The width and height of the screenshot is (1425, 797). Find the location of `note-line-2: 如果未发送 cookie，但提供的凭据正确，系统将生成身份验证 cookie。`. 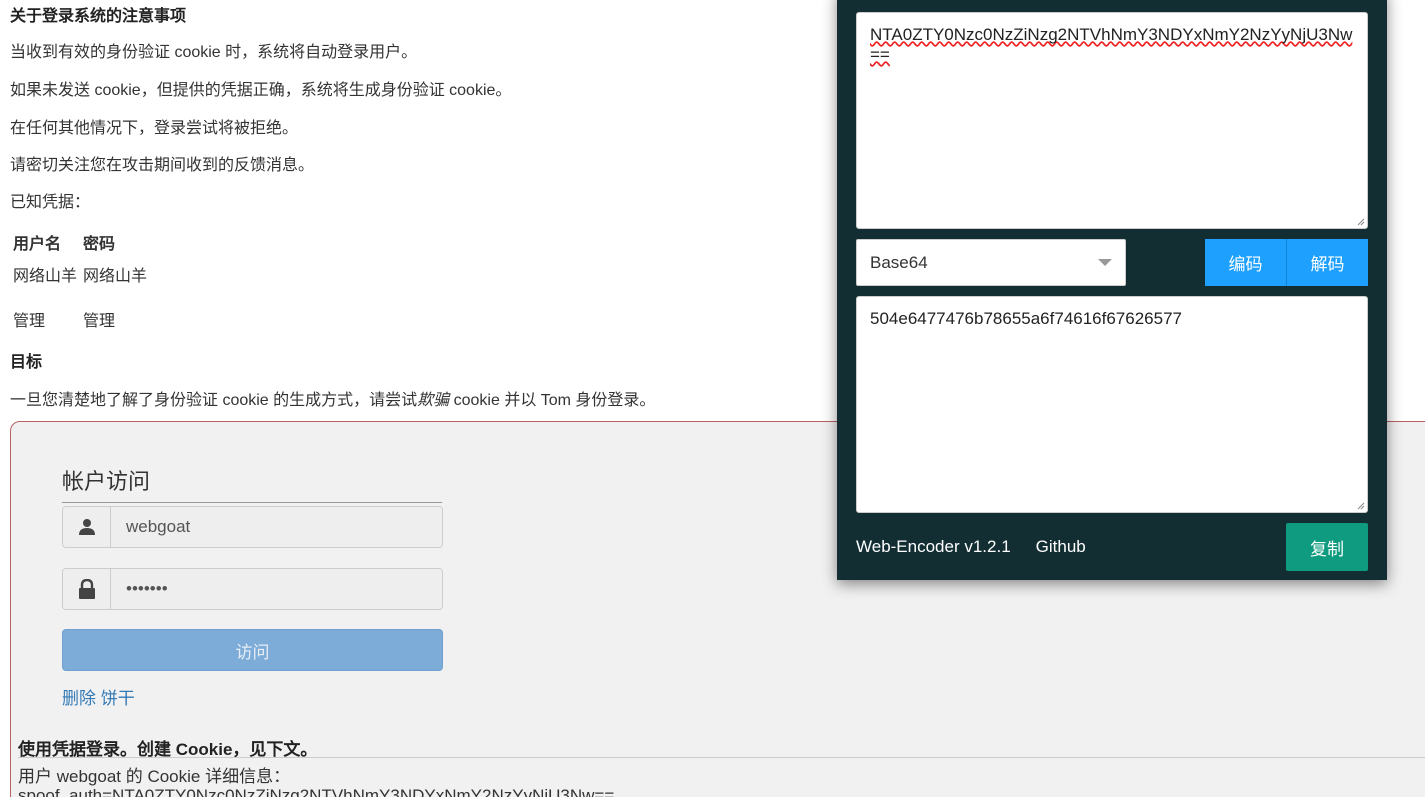

note-line-2: 如果未发送 cookie，但提供的凭据正确，系统将生成身份验证 cookie。 is located at coordinates (261, 90).